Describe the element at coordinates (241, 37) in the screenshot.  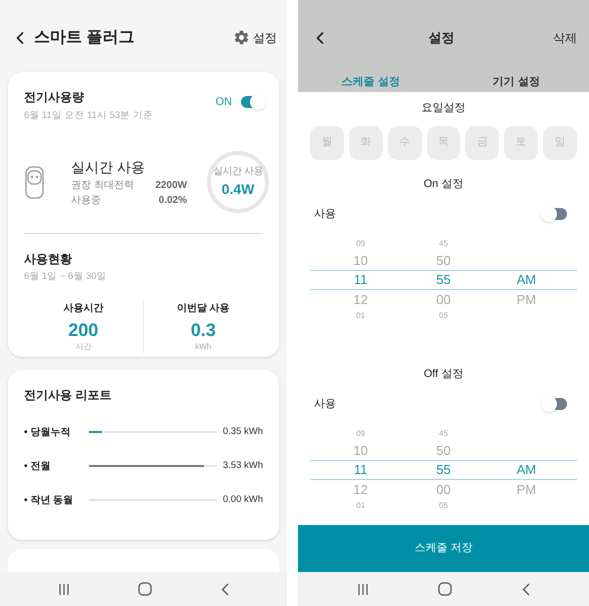
I see `settings-icon` at that location.